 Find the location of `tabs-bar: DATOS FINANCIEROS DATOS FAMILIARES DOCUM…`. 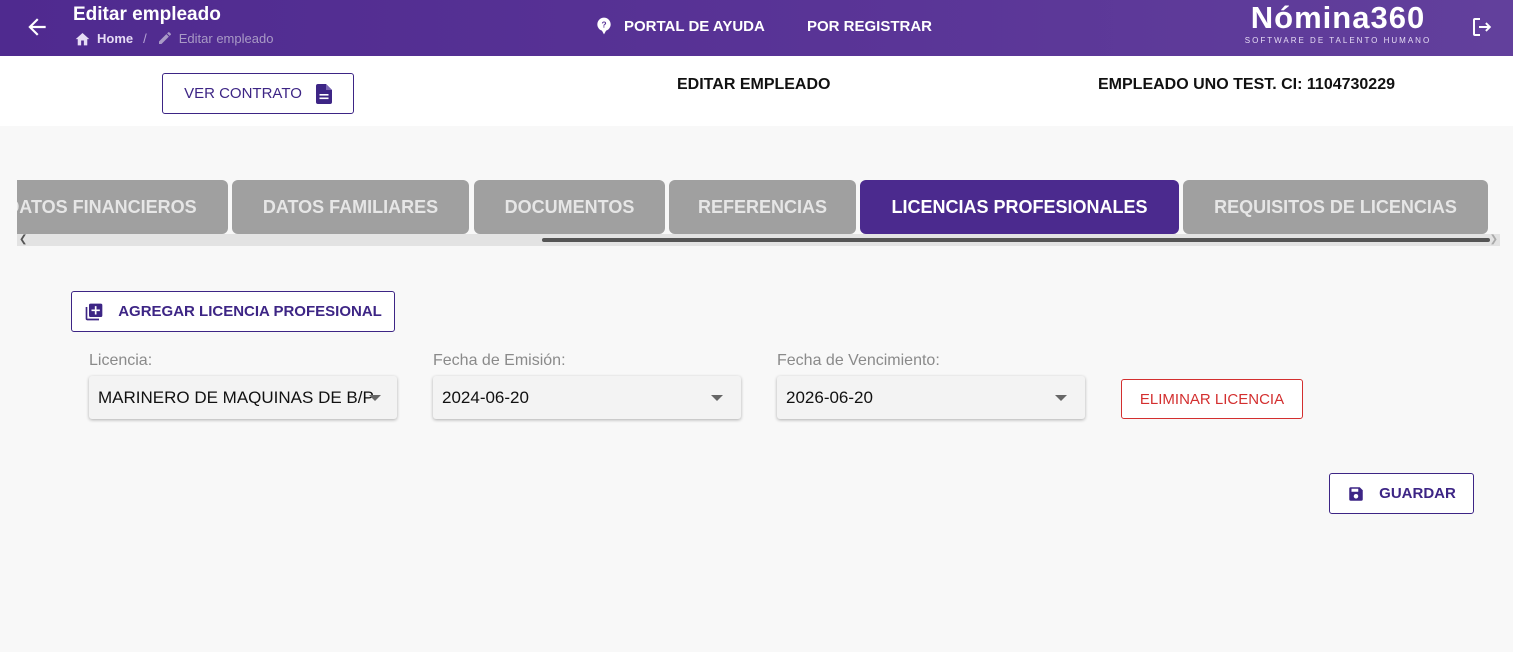

tabs-bar: DATOS FINANCIEROS DATOS FAMILIARES DOCUM… is located at coordinates (758, 207).